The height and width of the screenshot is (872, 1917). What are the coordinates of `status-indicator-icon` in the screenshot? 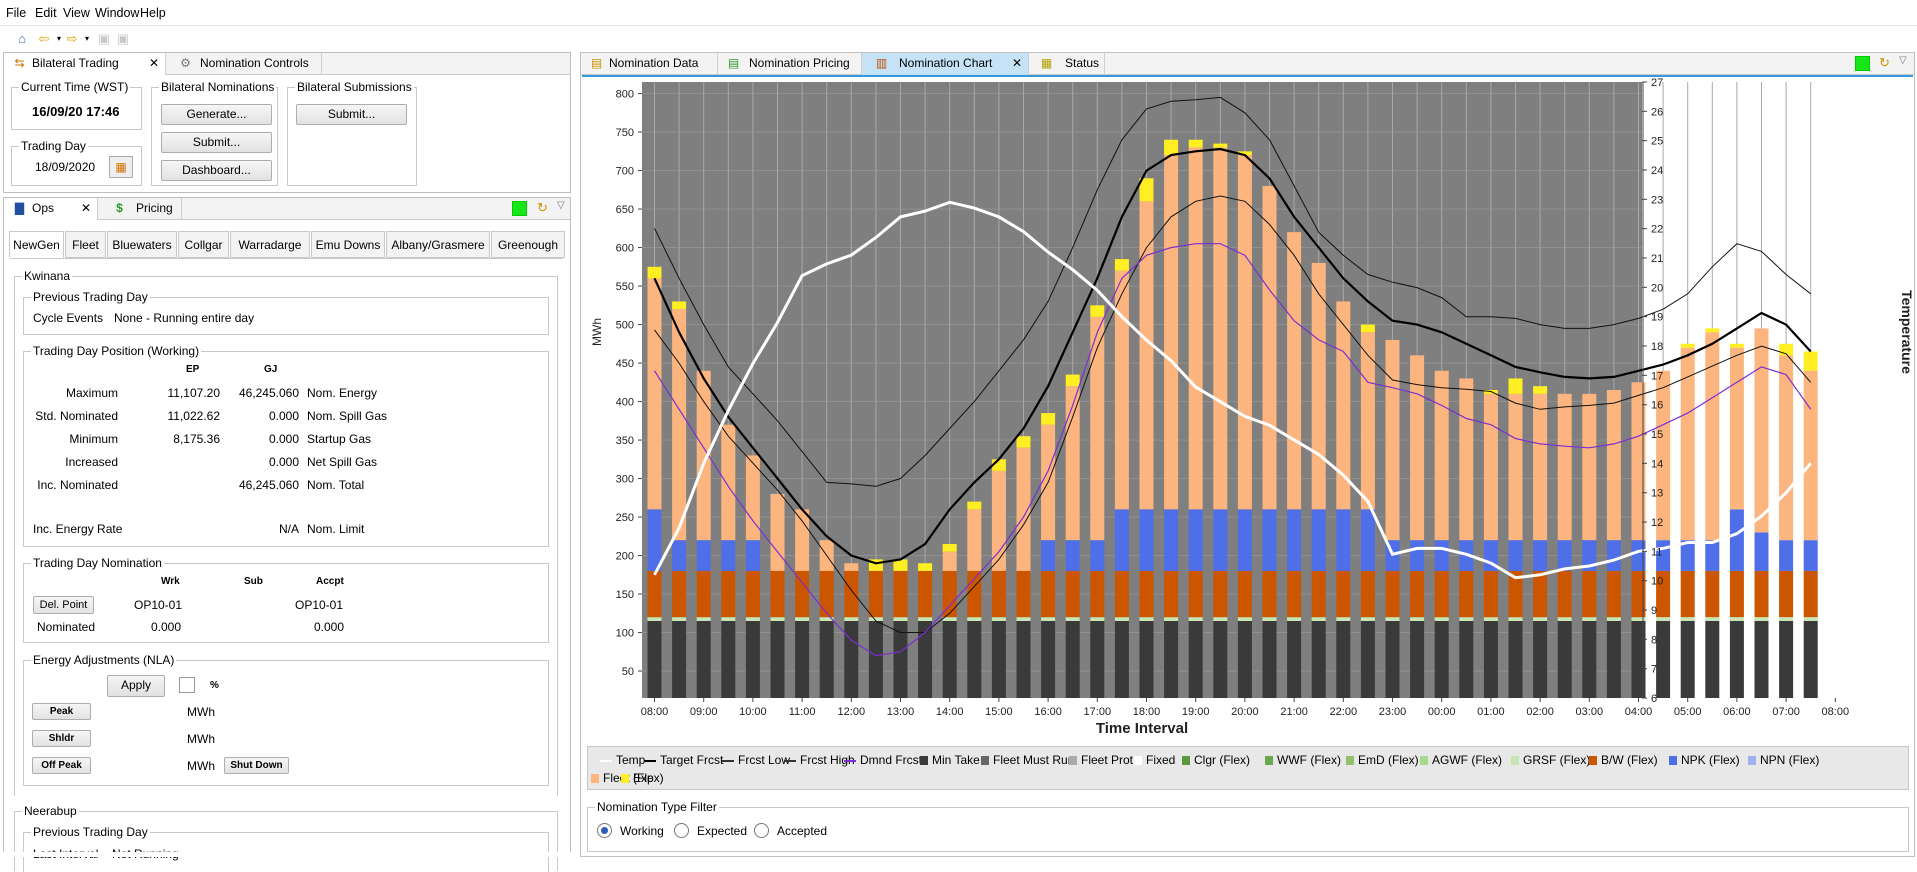 It's located at (519, 208).